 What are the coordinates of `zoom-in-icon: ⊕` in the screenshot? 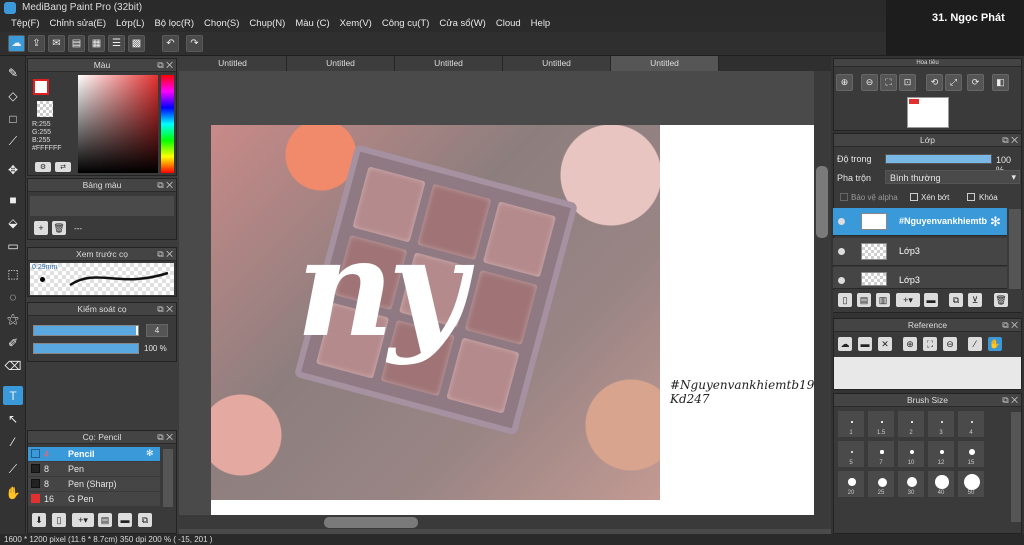 It's located at (844, 82).